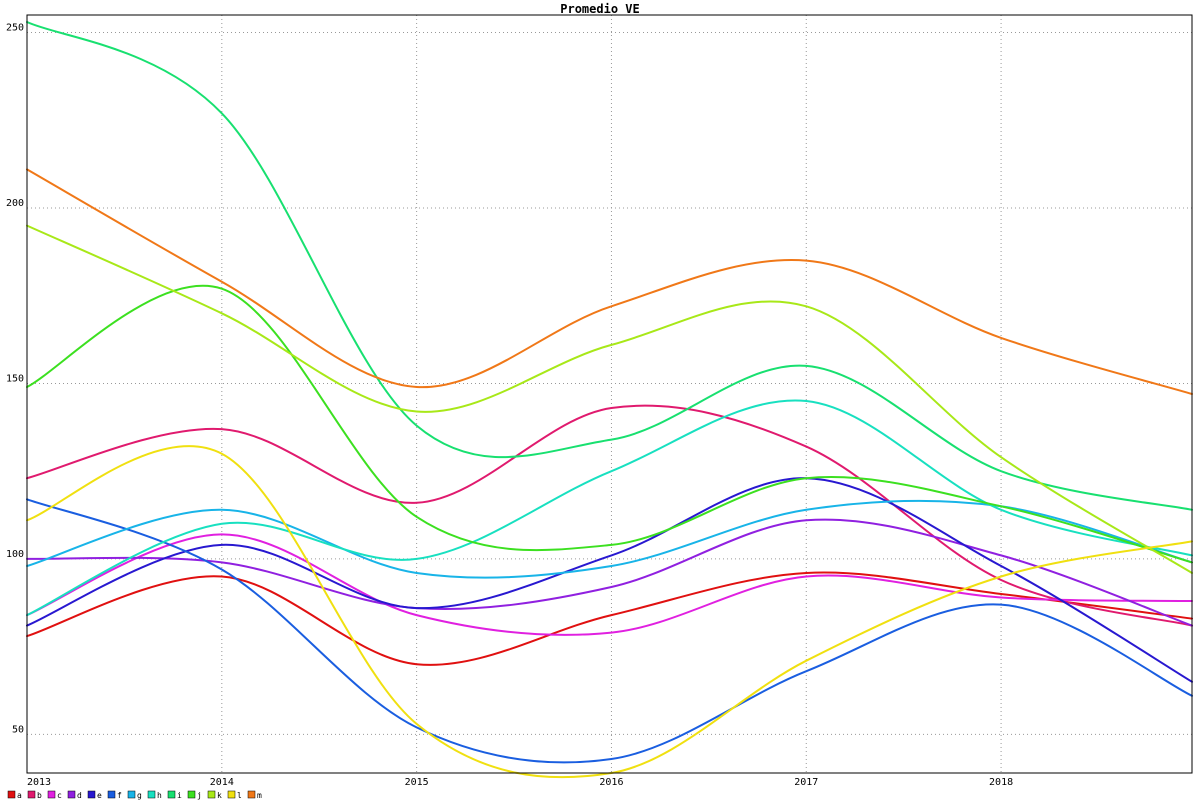 This screenshot has height=800, width=1200. I want to click on y-tick-label: 50, so click(18, 729).